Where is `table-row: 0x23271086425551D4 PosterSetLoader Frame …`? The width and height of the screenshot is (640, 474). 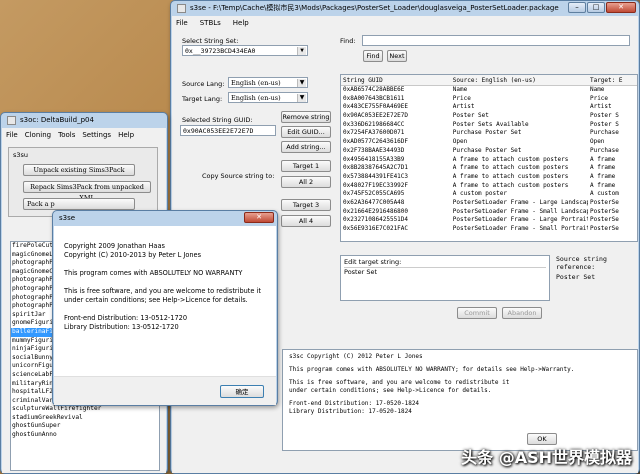 table-row: 0x23271086425551D4 PosterSetLoader Frame … is located at coordinates (489, 220).